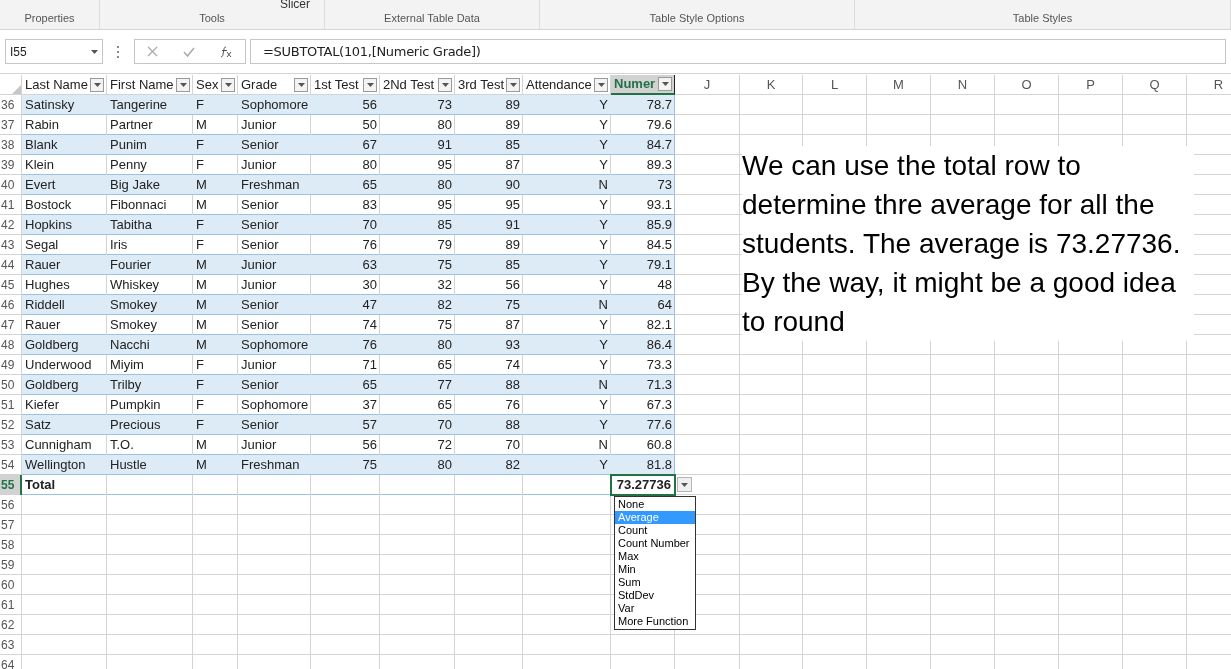  What do you see at coordinates (8, 225) in the screenshot?
I see `row-number: 42` at bounding box center [8, 225].